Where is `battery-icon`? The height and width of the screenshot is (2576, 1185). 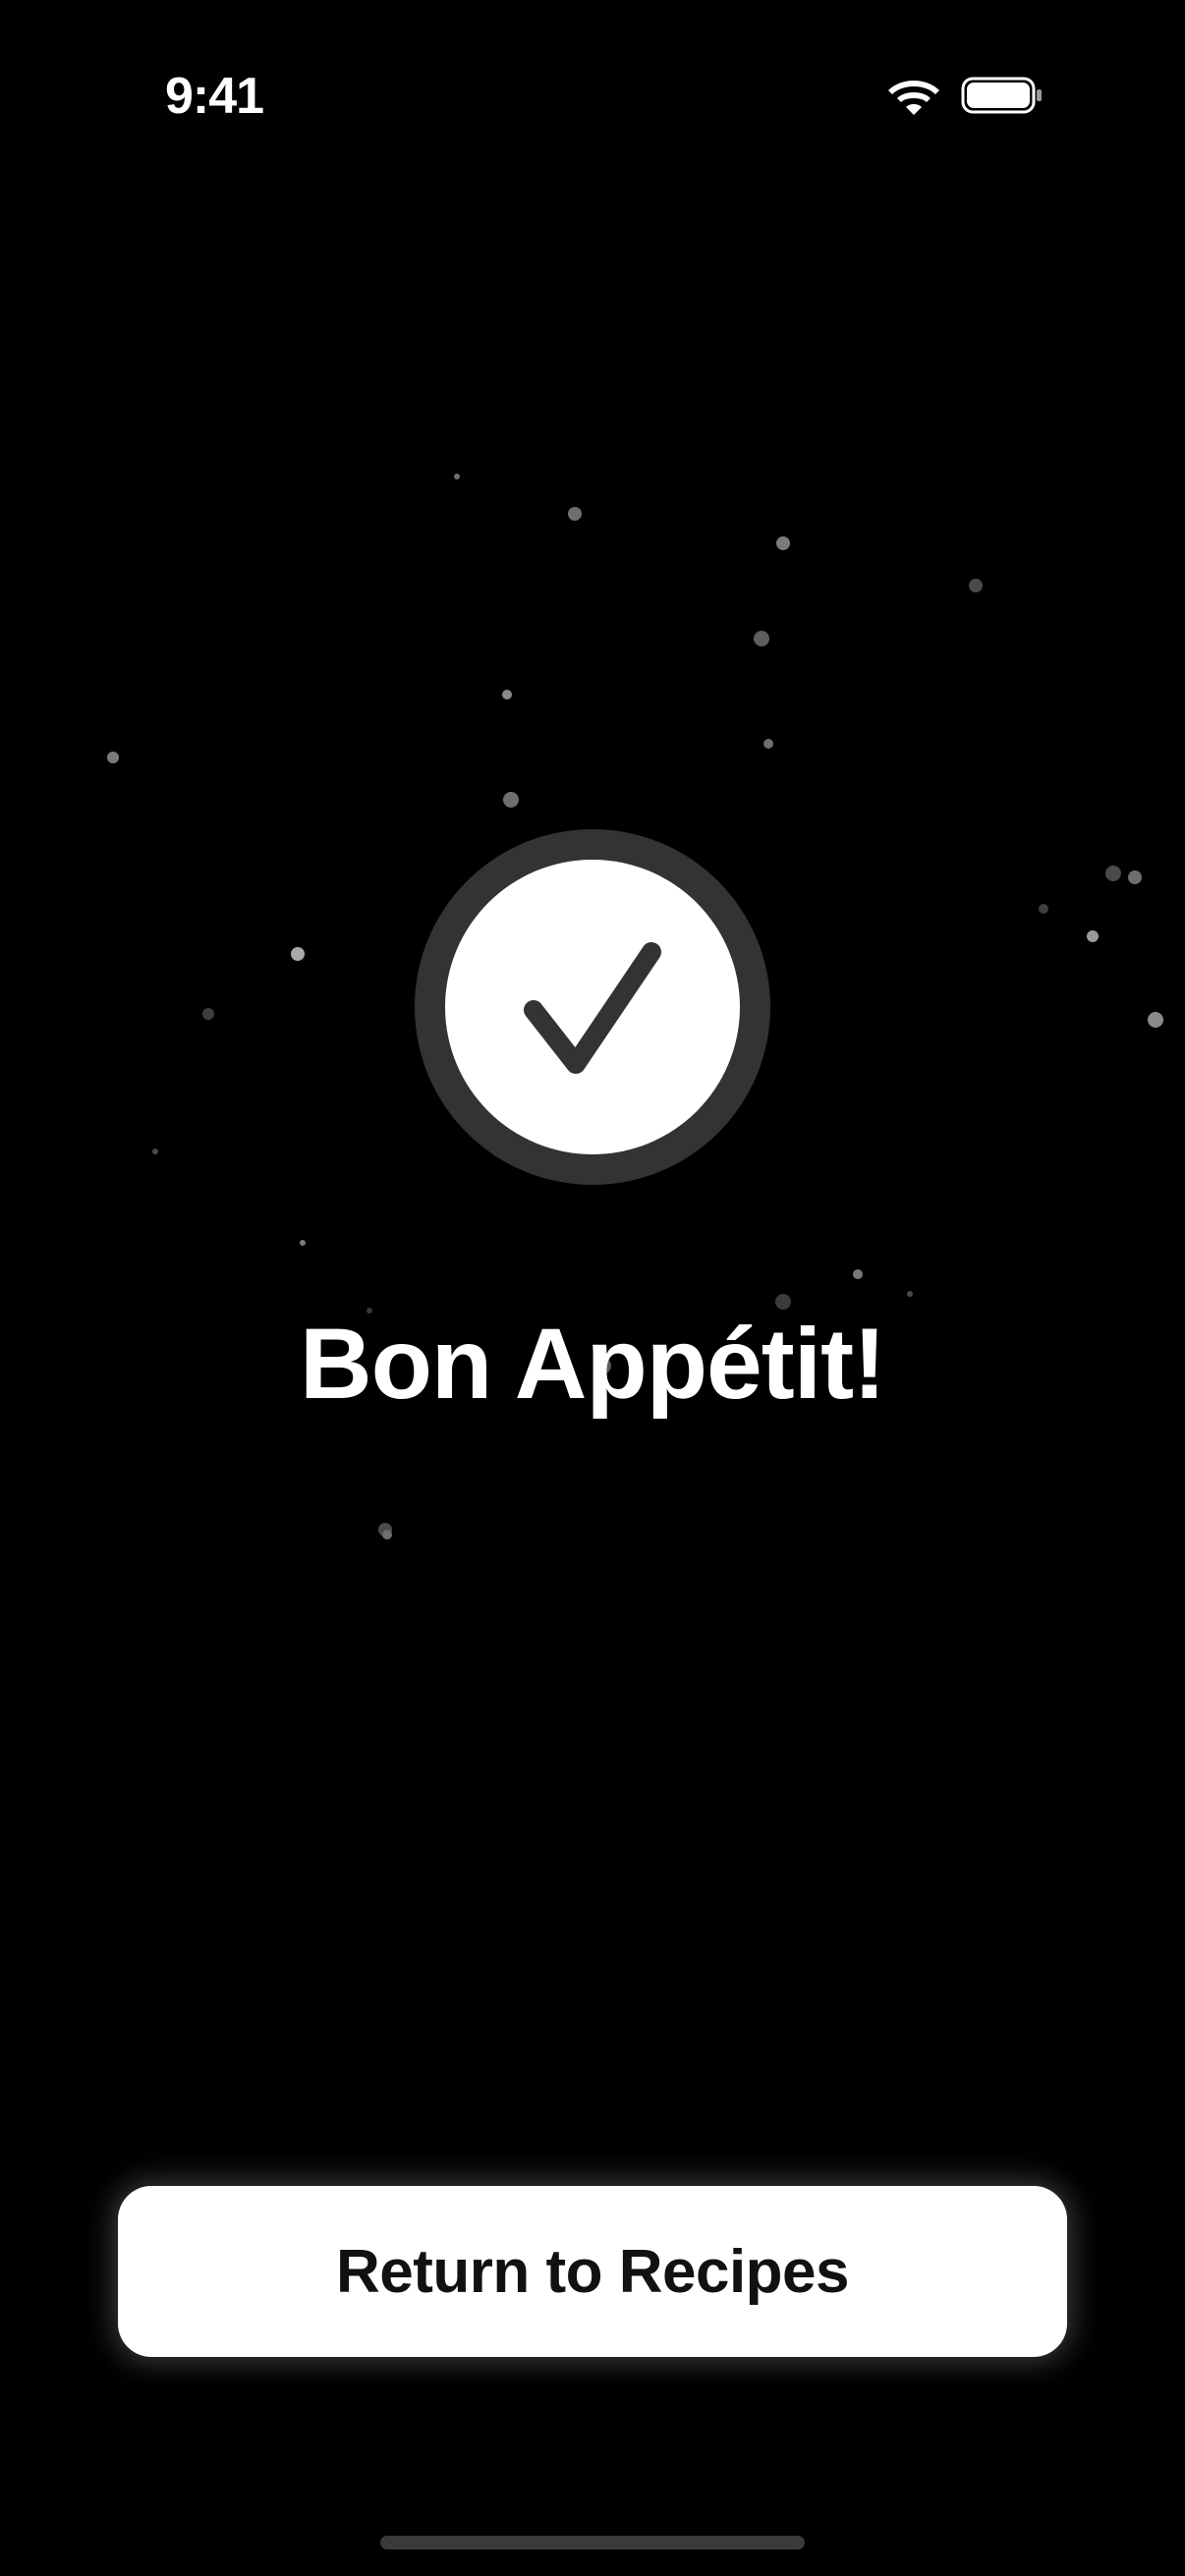
battery-icon is located at coordinates (1002, 95).